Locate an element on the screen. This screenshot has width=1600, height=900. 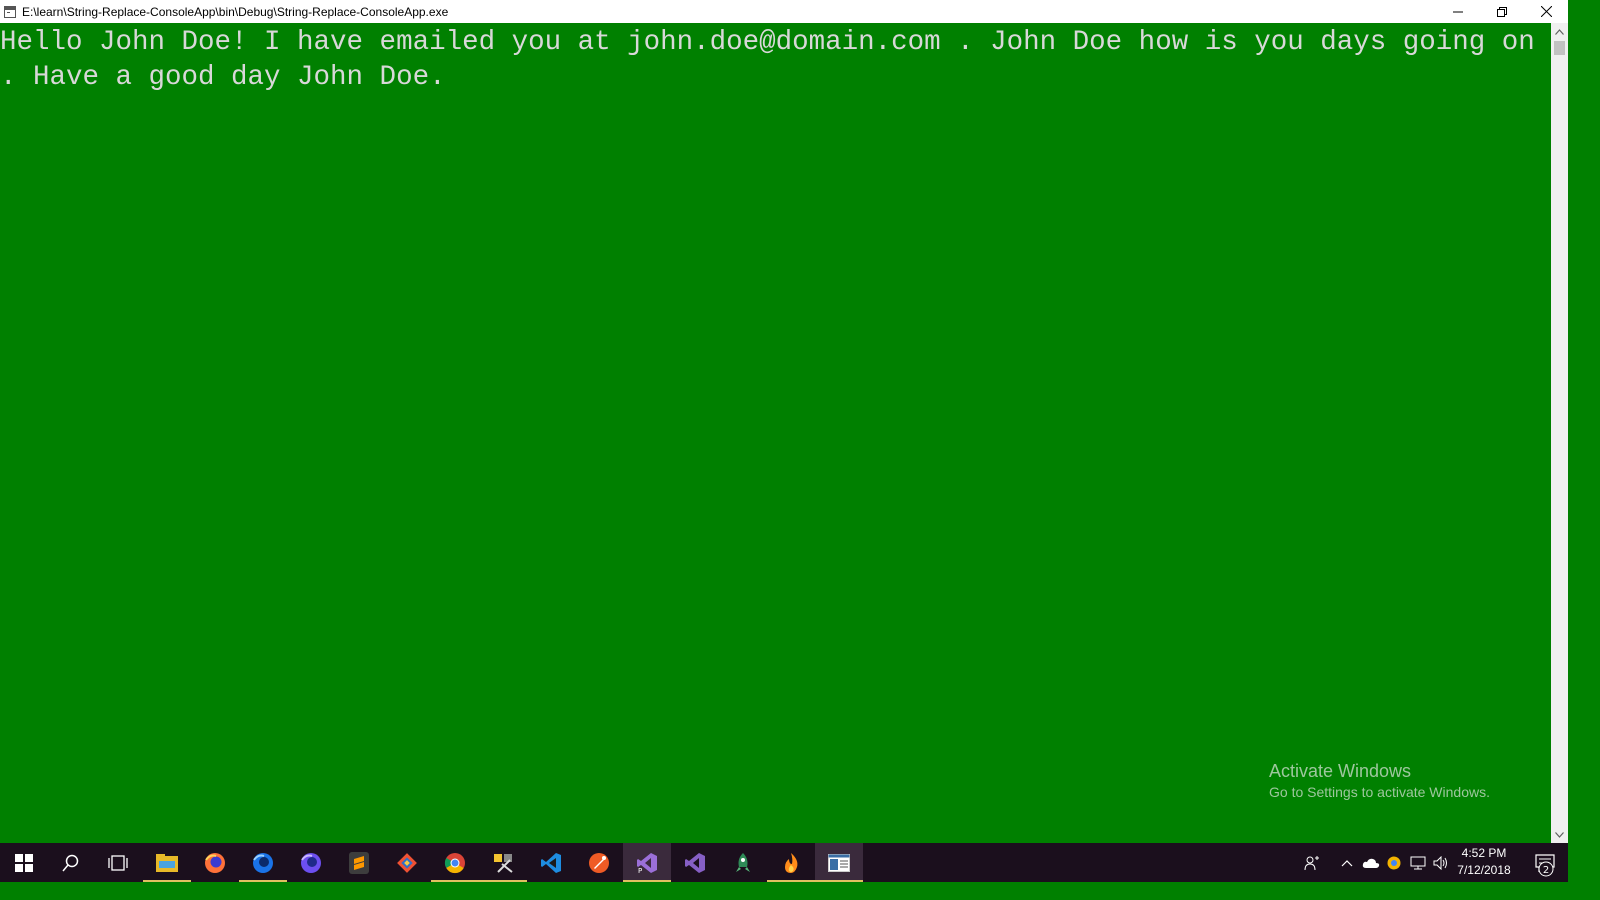
search-icon is located at coordinates (70, 862).